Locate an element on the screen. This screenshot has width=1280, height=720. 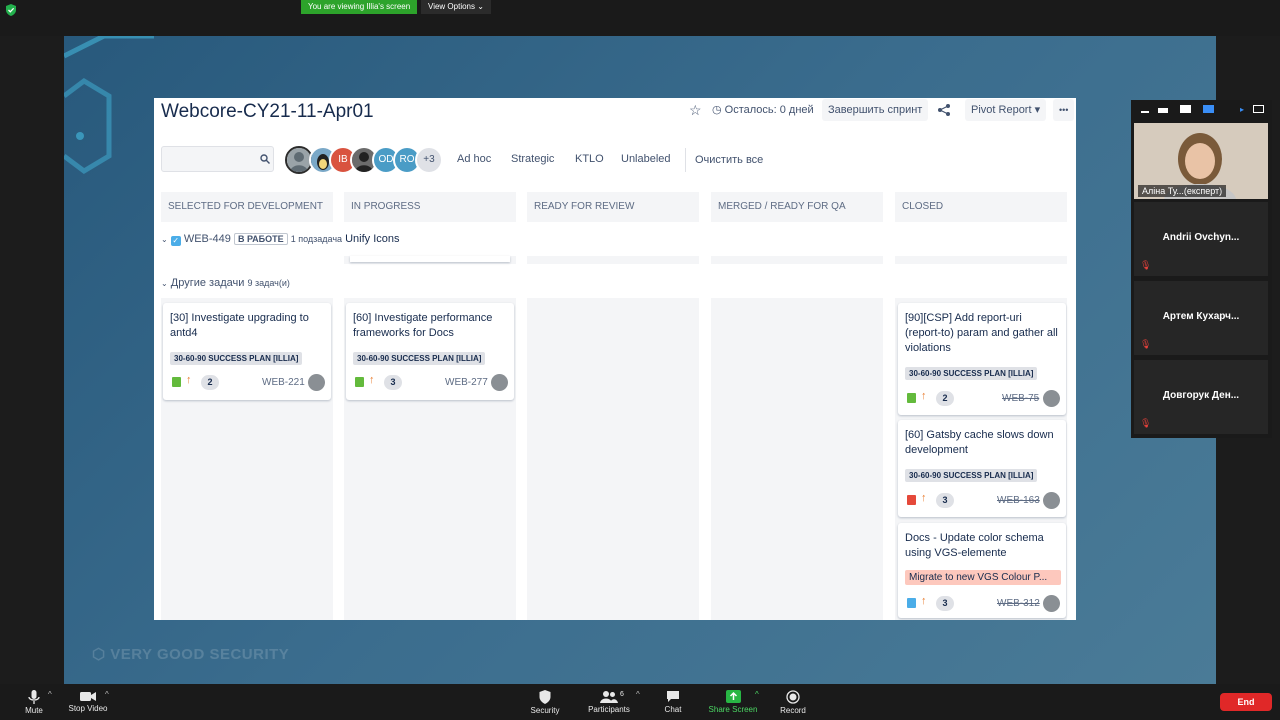
person-icon is located at coordinates (299, 160).